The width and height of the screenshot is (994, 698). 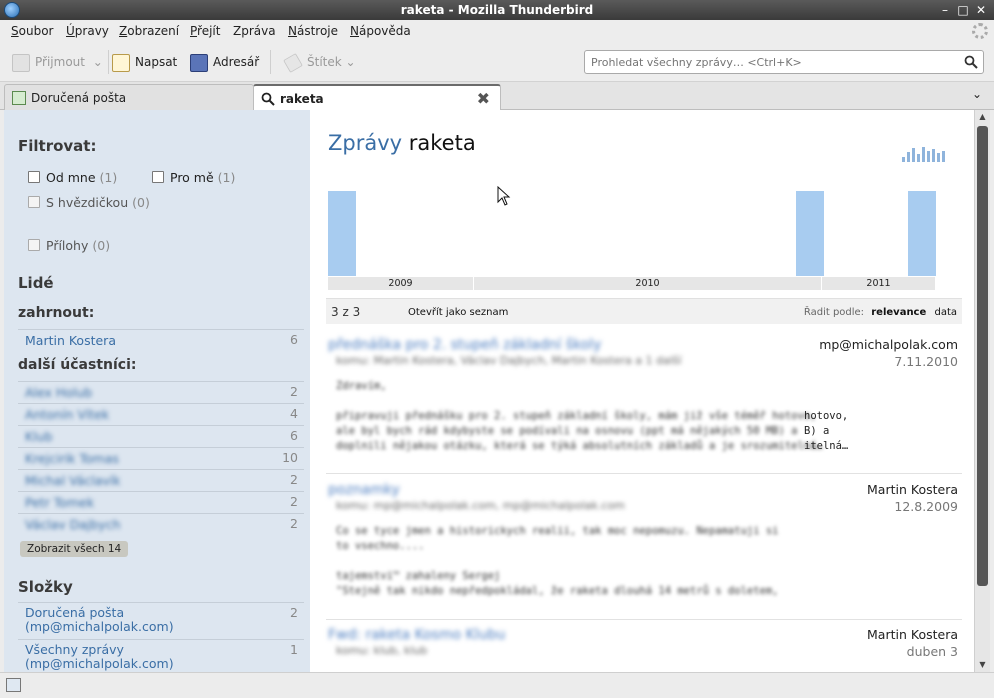 I want to click on sort-date-link: data, so click(x=945, y=312).